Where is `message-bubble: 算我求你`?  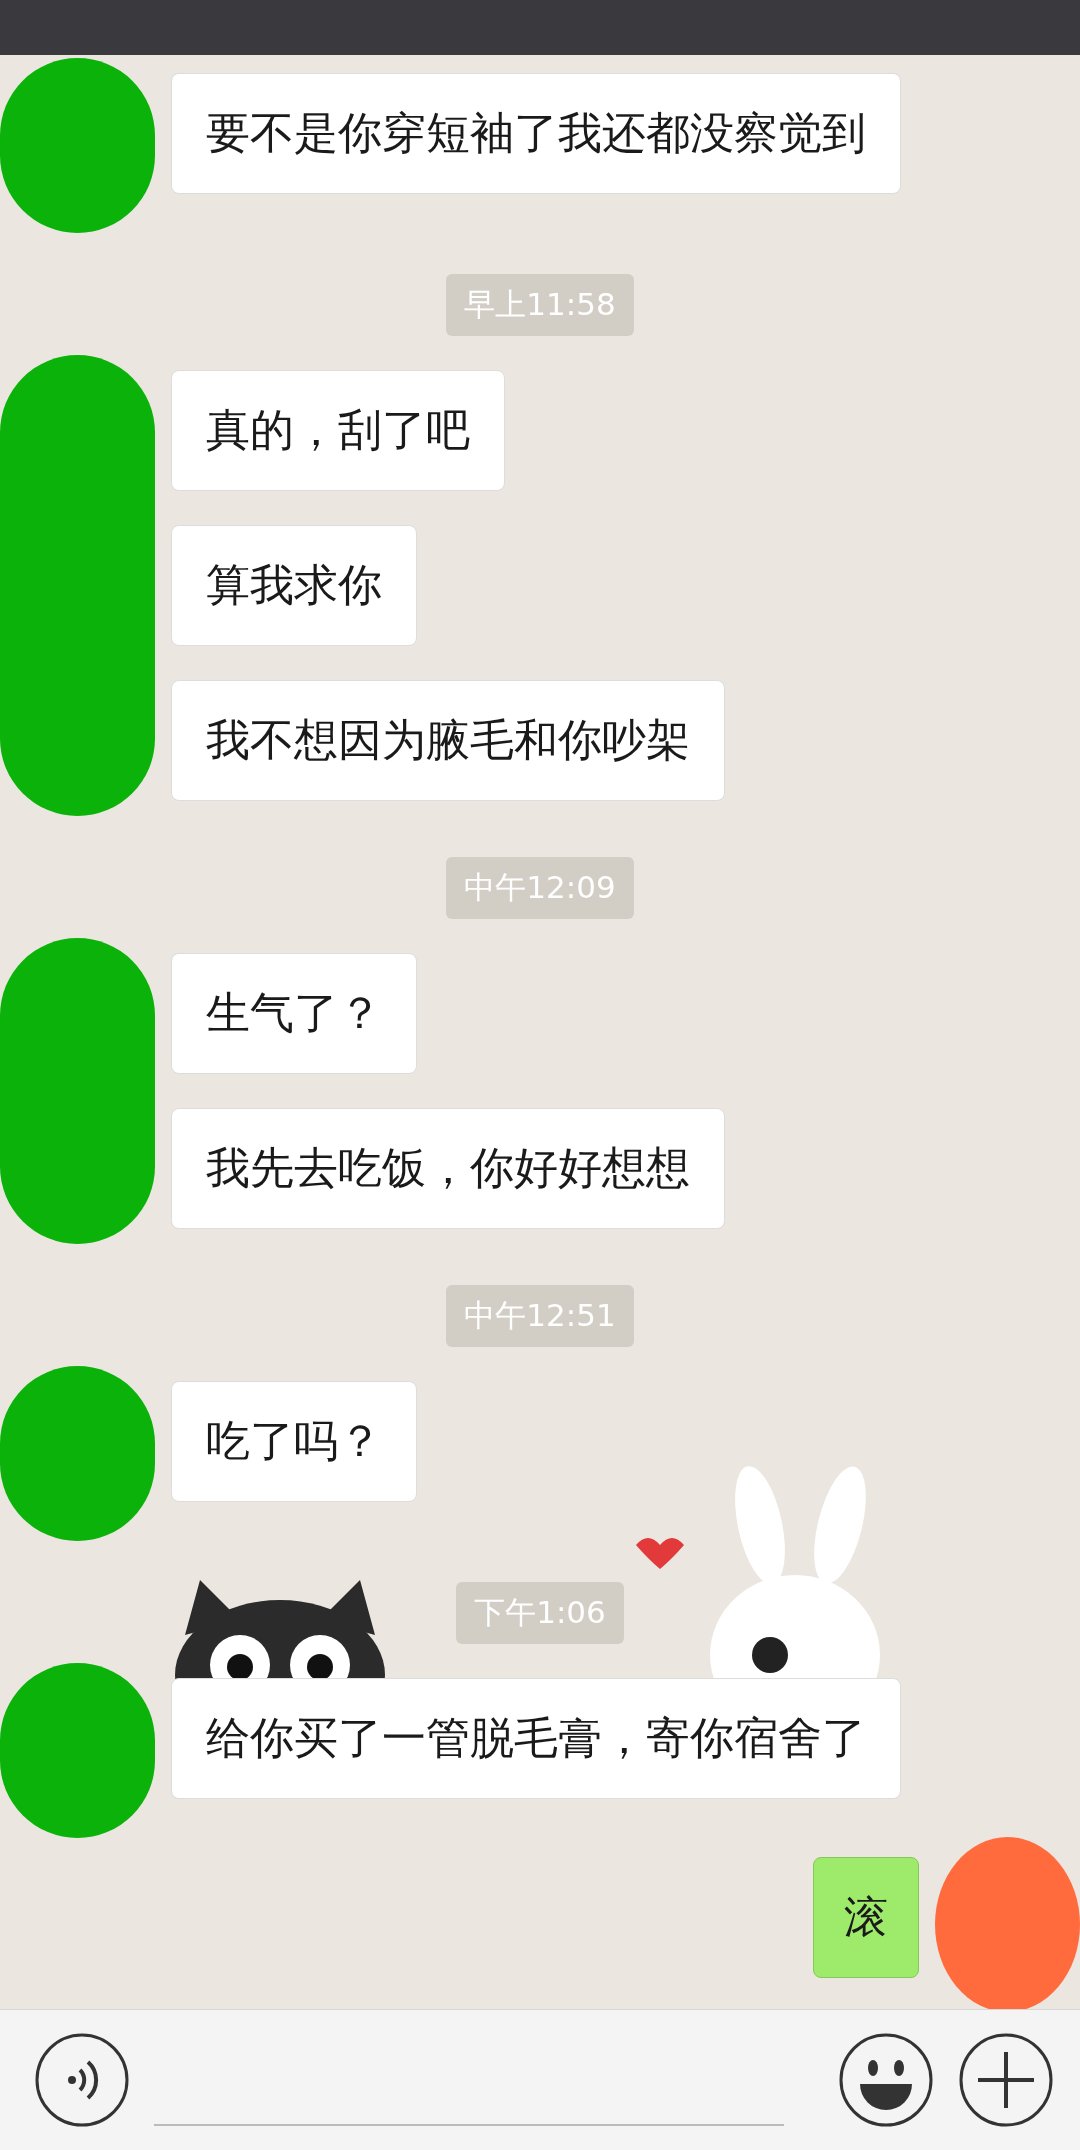 message-bubble: 算我求你 is located at coordinates (294, 585).